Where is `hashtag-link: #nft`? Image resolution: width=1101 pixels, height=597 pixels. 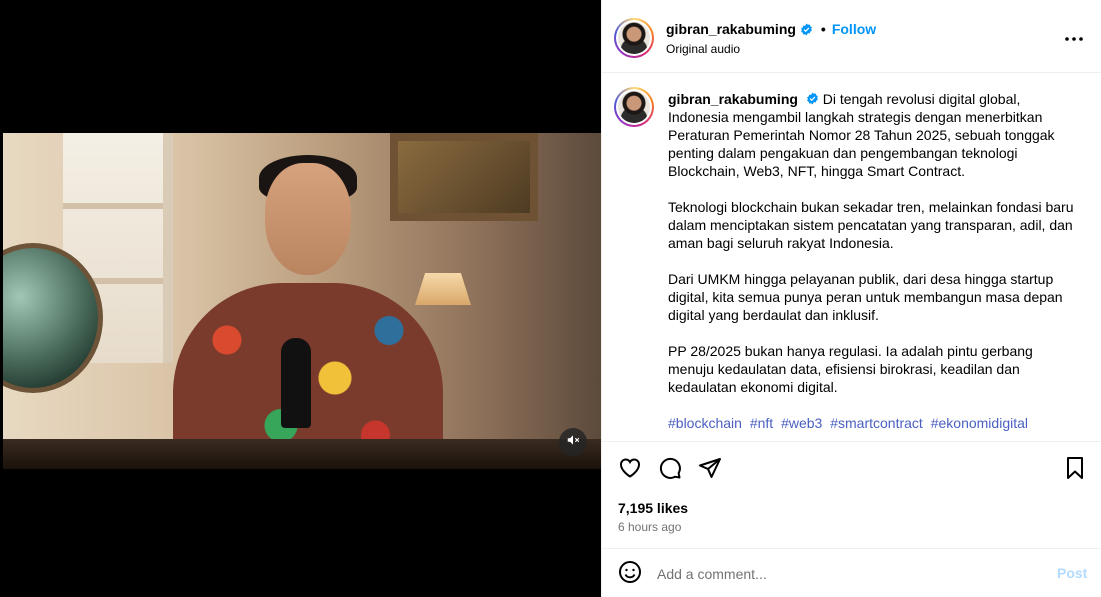
hashtag-link: #nft is located at coordinates (761, 423).